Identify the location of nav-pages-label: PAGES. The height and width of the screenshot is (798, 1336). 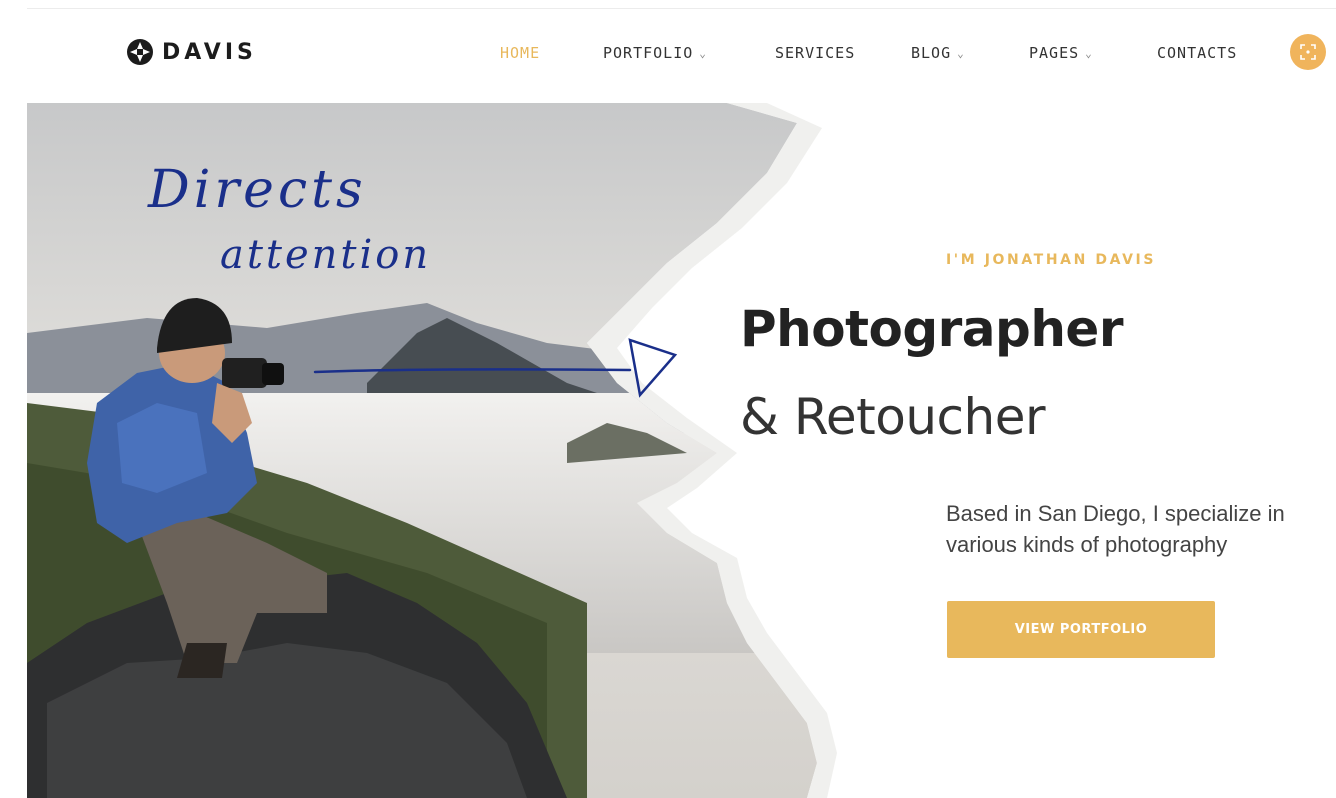
(1054, 53).